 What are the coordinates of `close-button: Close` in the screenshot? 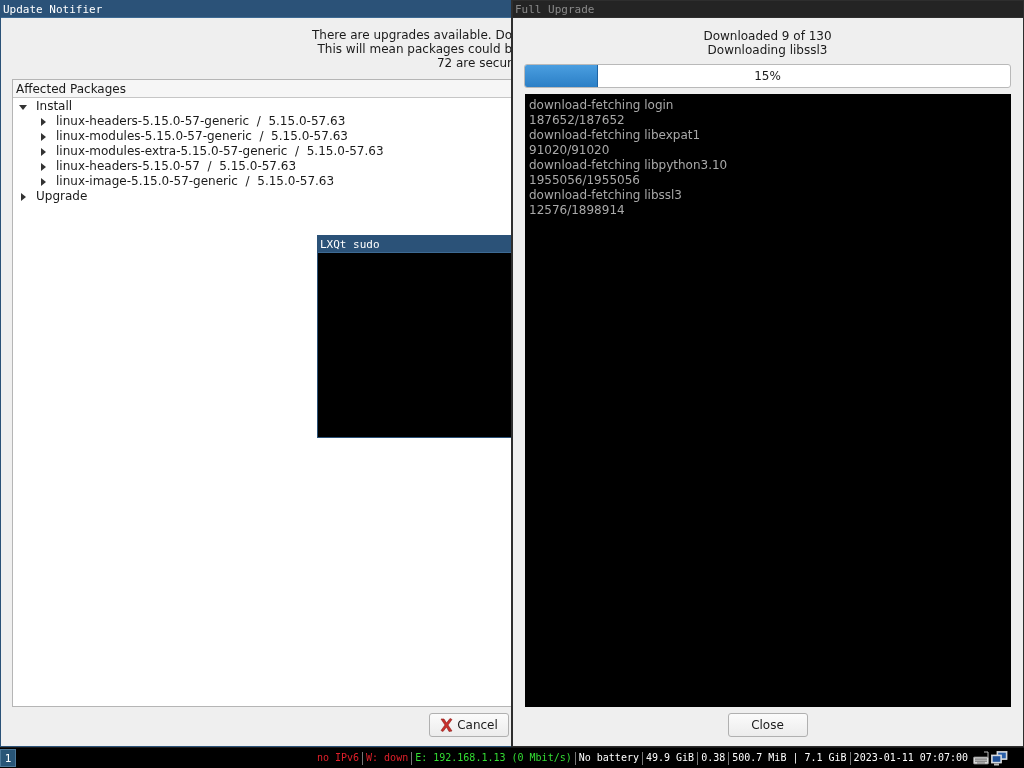 It's located at (767, 725).